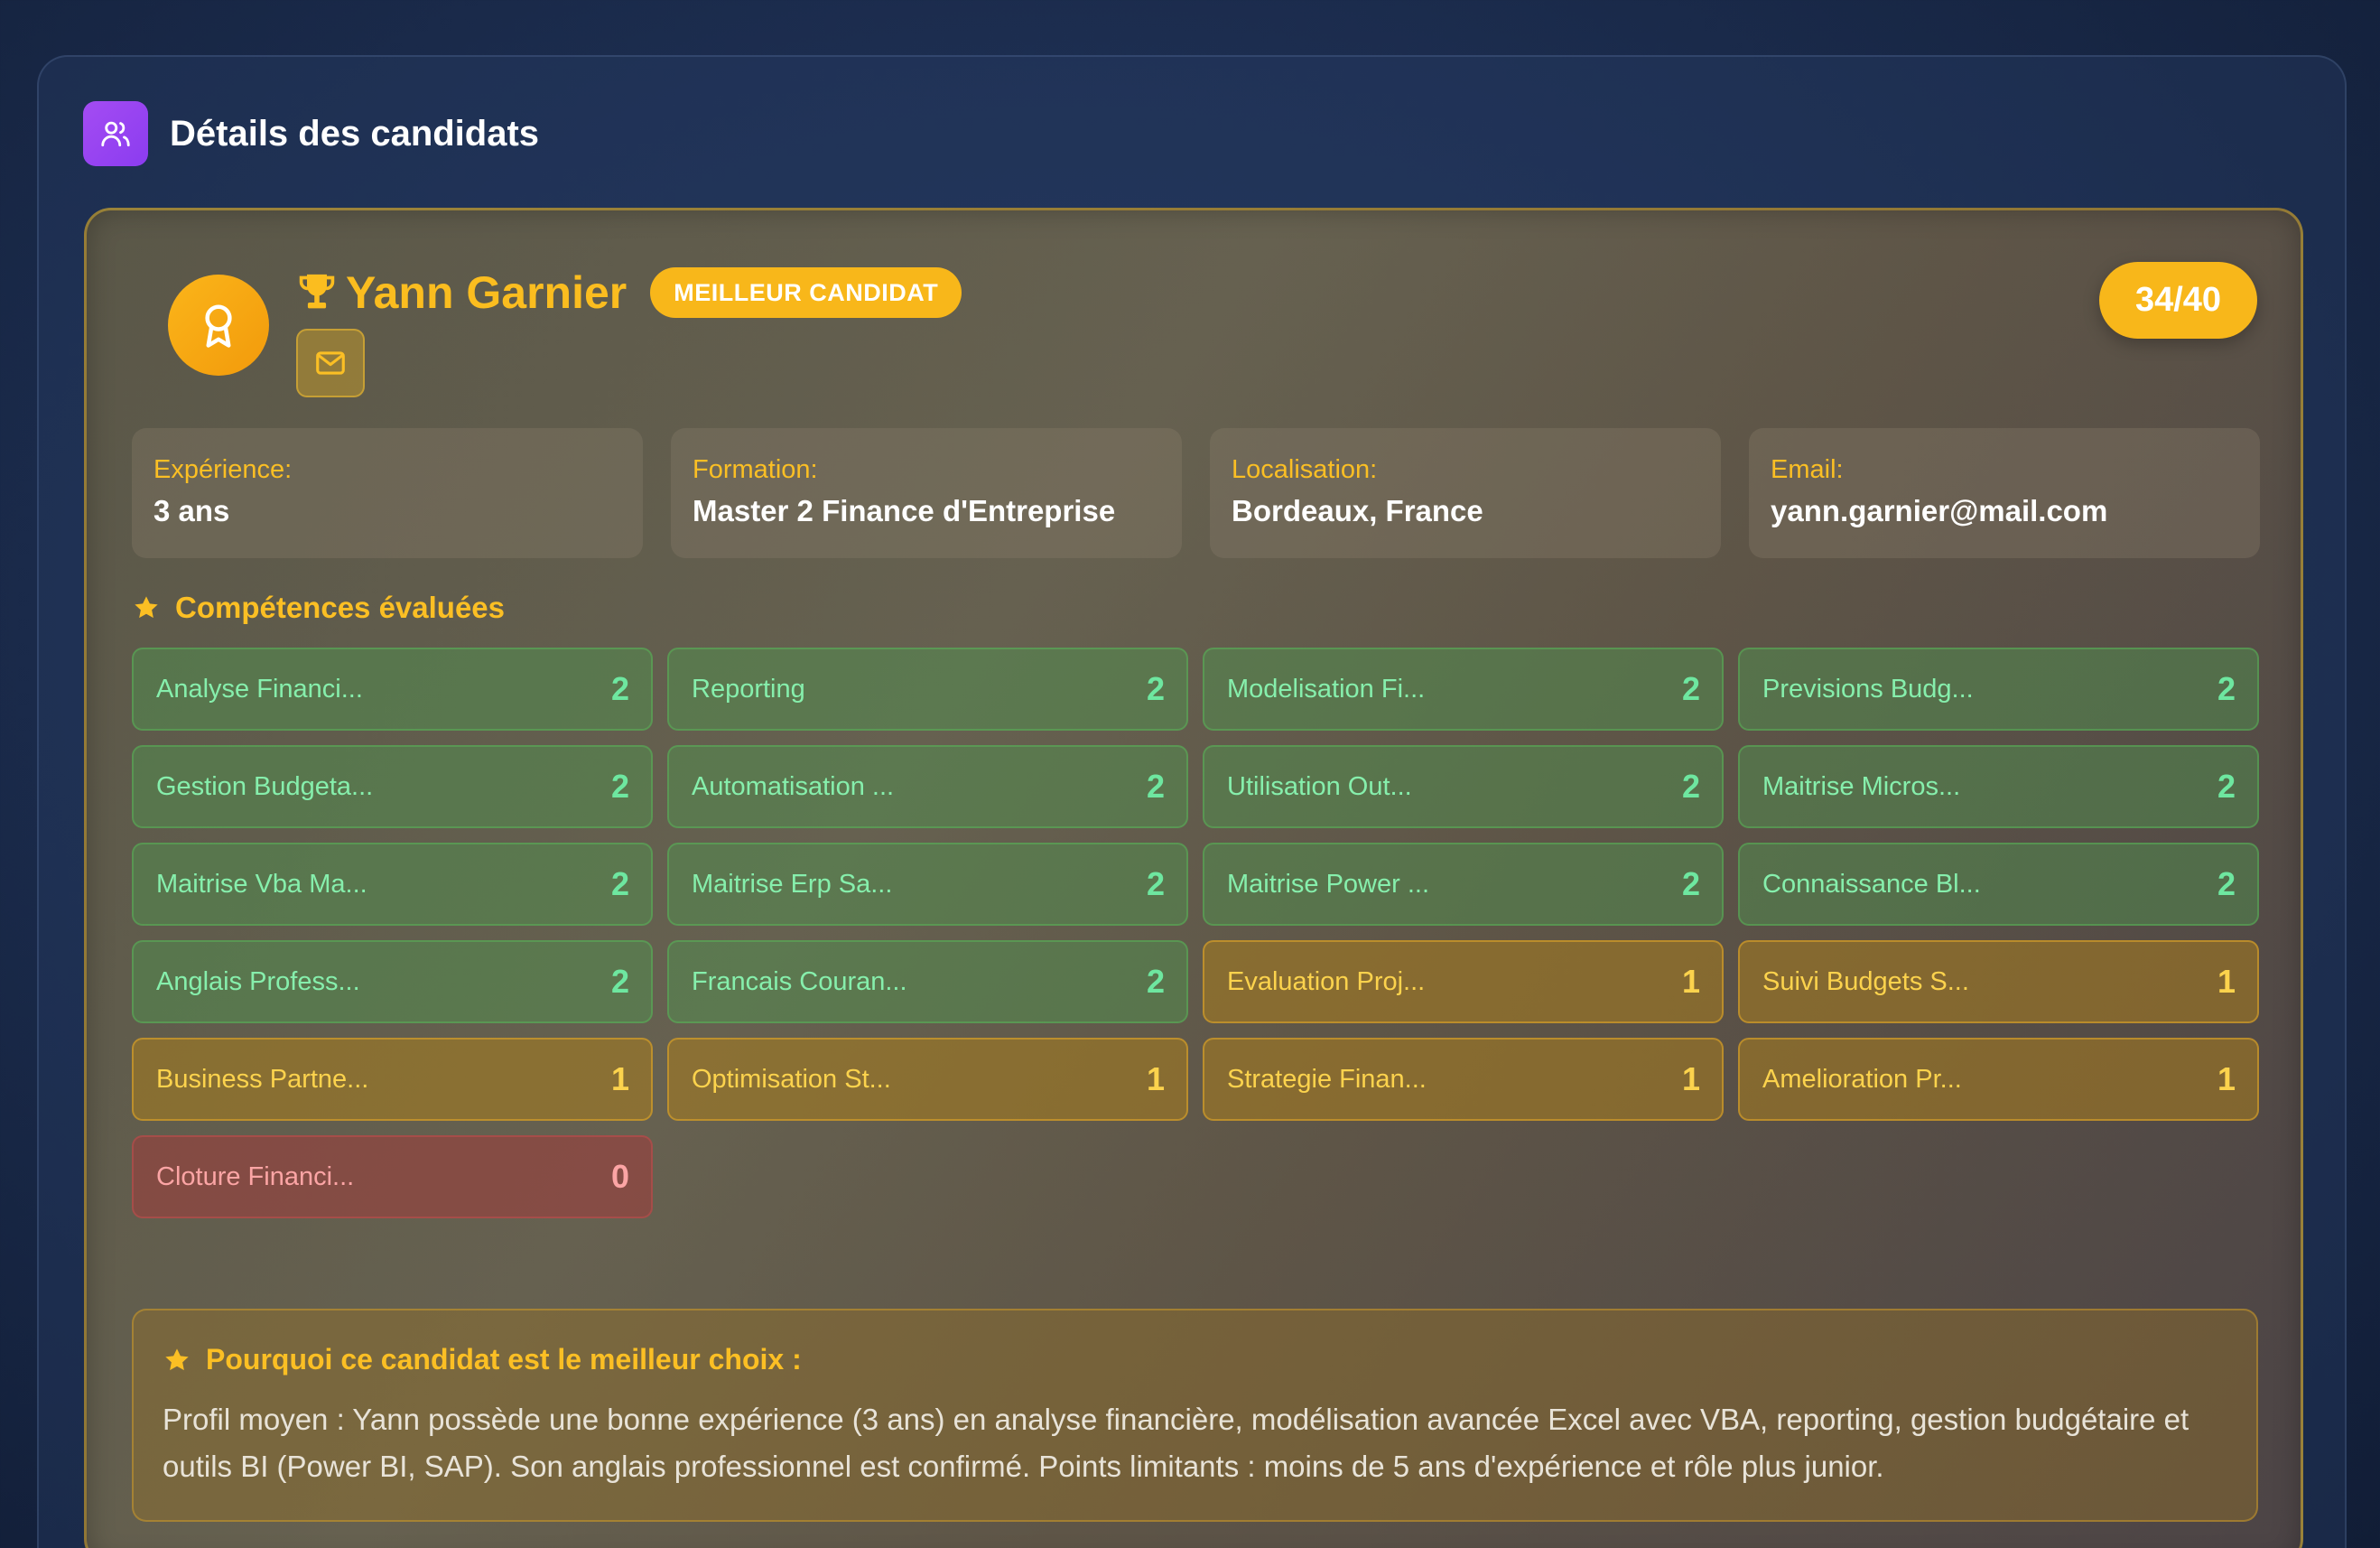  I want to click on panel-header: Détails des candidats, so click(311, 133).